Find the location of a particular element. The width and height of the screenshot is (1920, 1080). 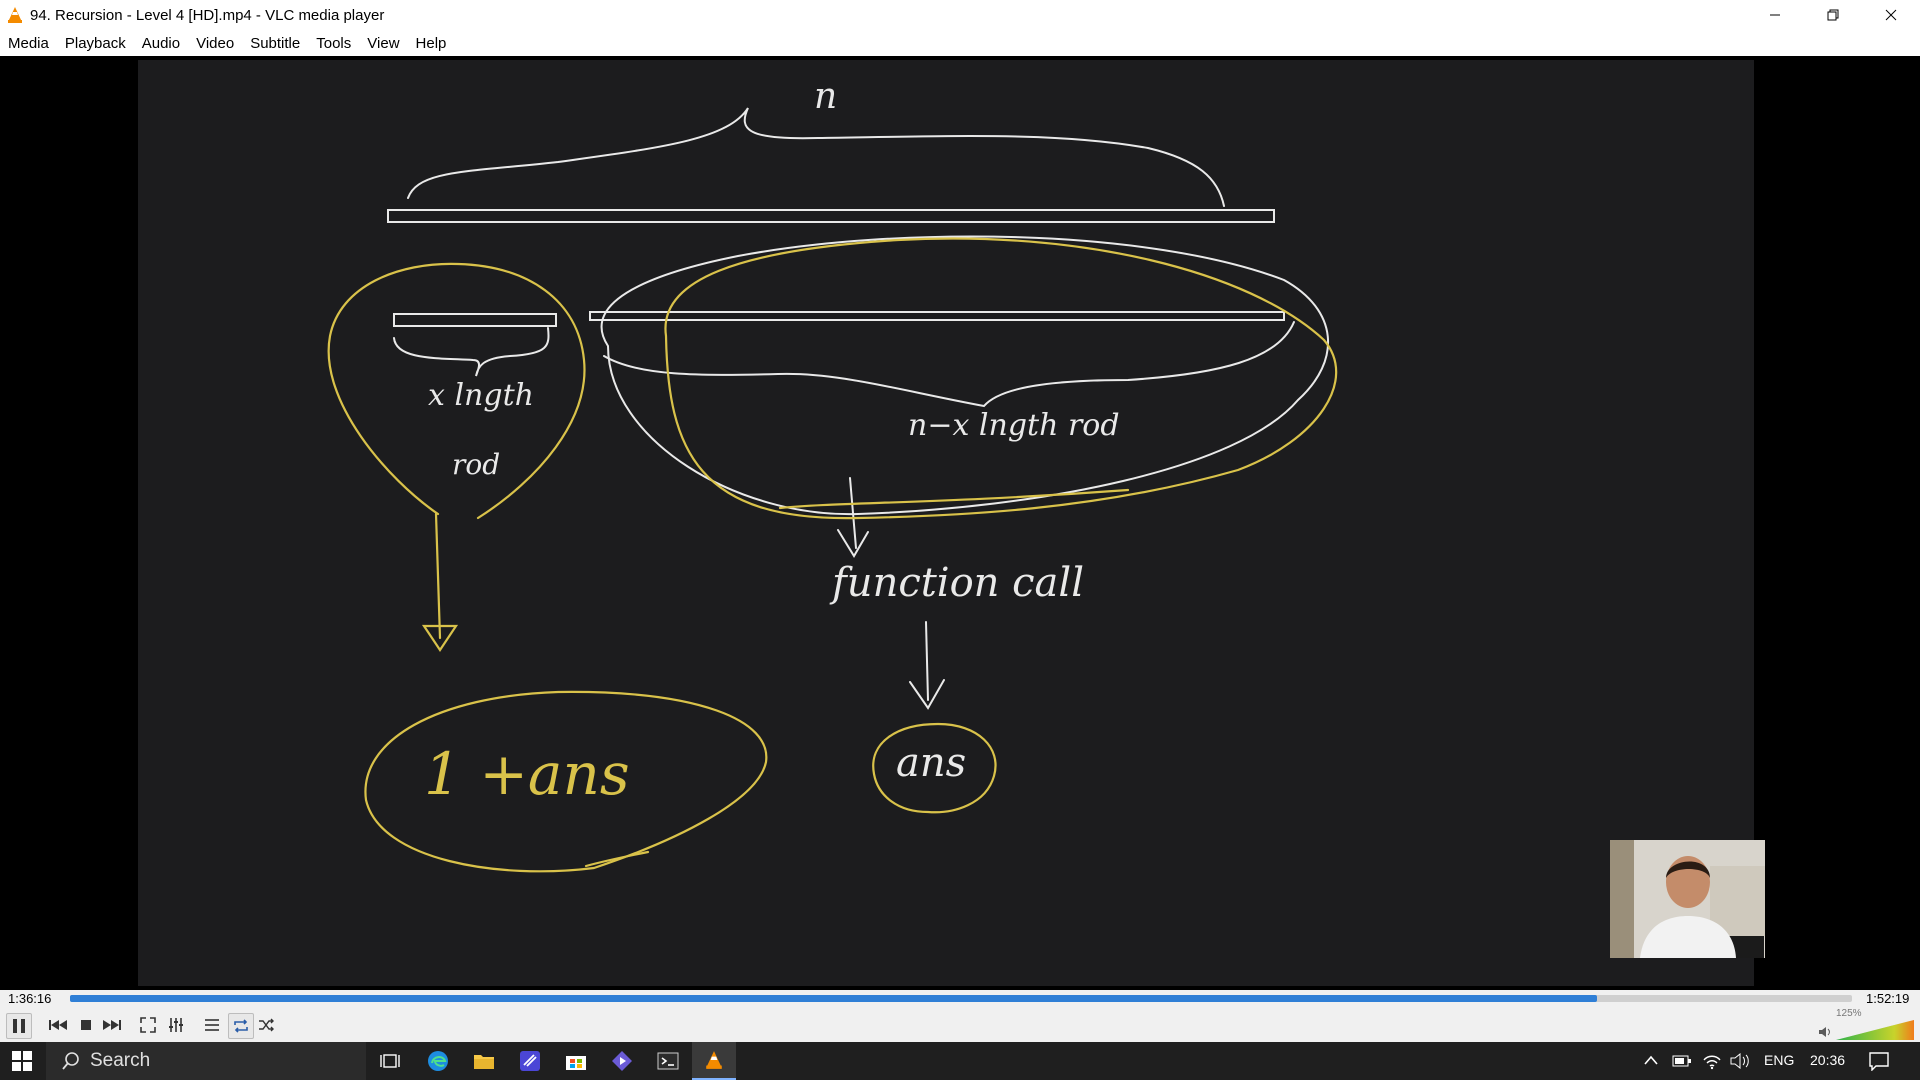

top-brace is located at coordinates (816, 157).